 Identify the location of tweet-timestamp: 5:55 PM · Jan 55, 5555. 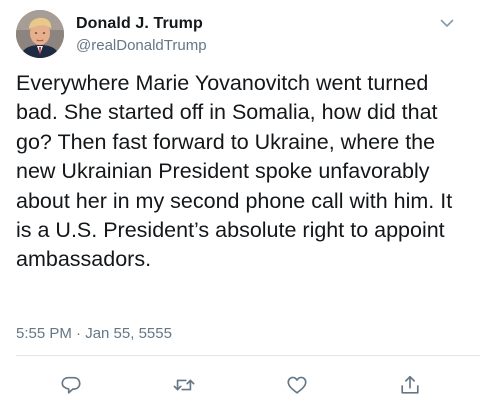
(94, 333).